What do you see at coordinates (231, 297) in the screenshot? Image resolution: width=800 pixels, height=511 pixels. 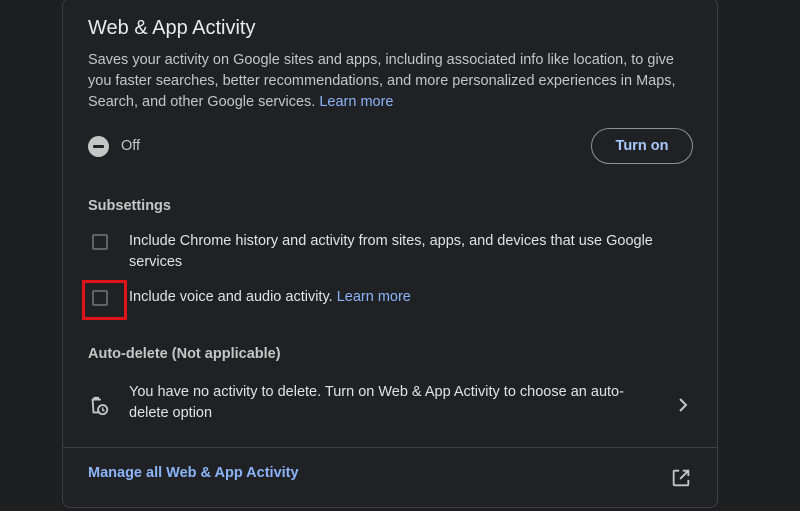 I see `voice-audio-label: Include voice and audio activity.` at bounding box center [231, 297].